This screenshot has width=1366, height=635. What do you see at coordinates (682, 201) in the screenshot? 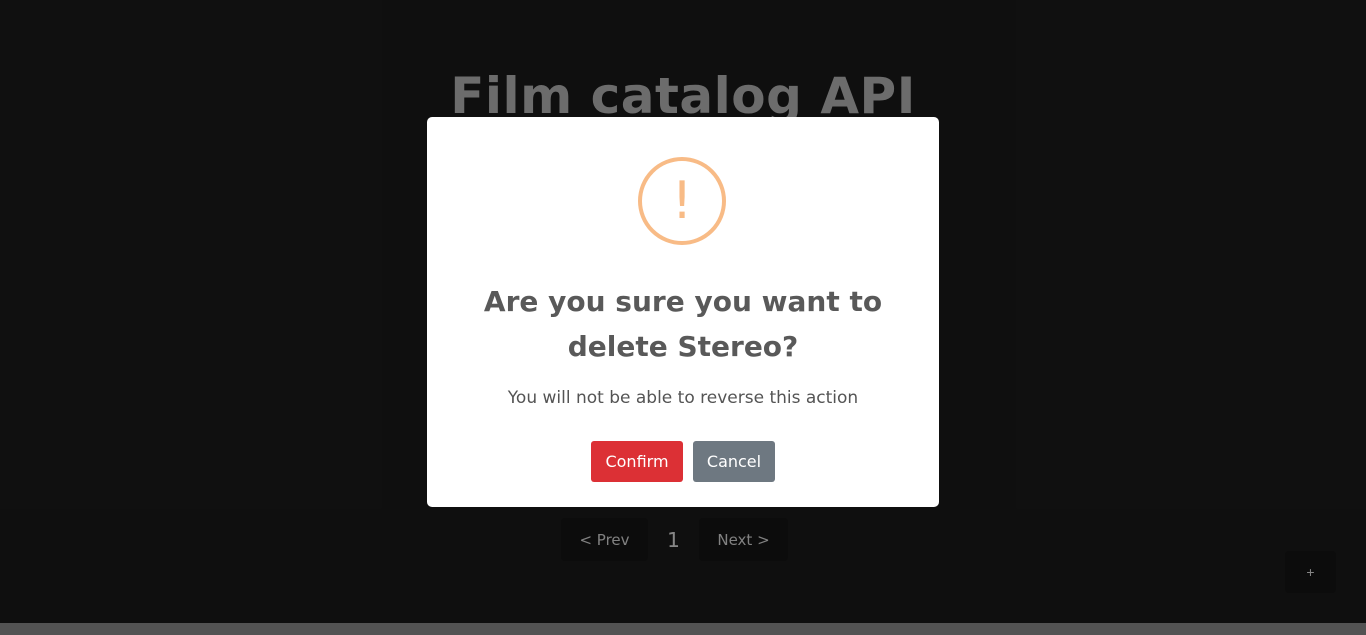
I see `warning-icon: !` at bounding box center [682, 201].